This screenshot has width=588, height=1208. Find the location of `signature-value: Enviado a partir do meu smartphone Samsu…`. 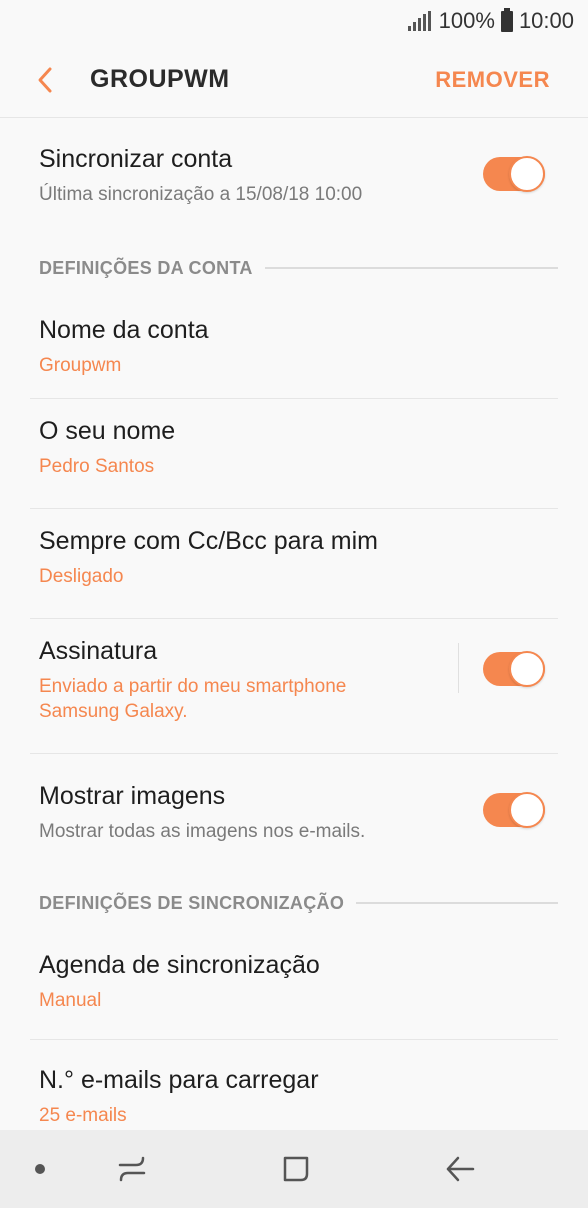

signature-value: Enviado a partir do meu smartphone Samsu… is located at coordinates (193, 699).